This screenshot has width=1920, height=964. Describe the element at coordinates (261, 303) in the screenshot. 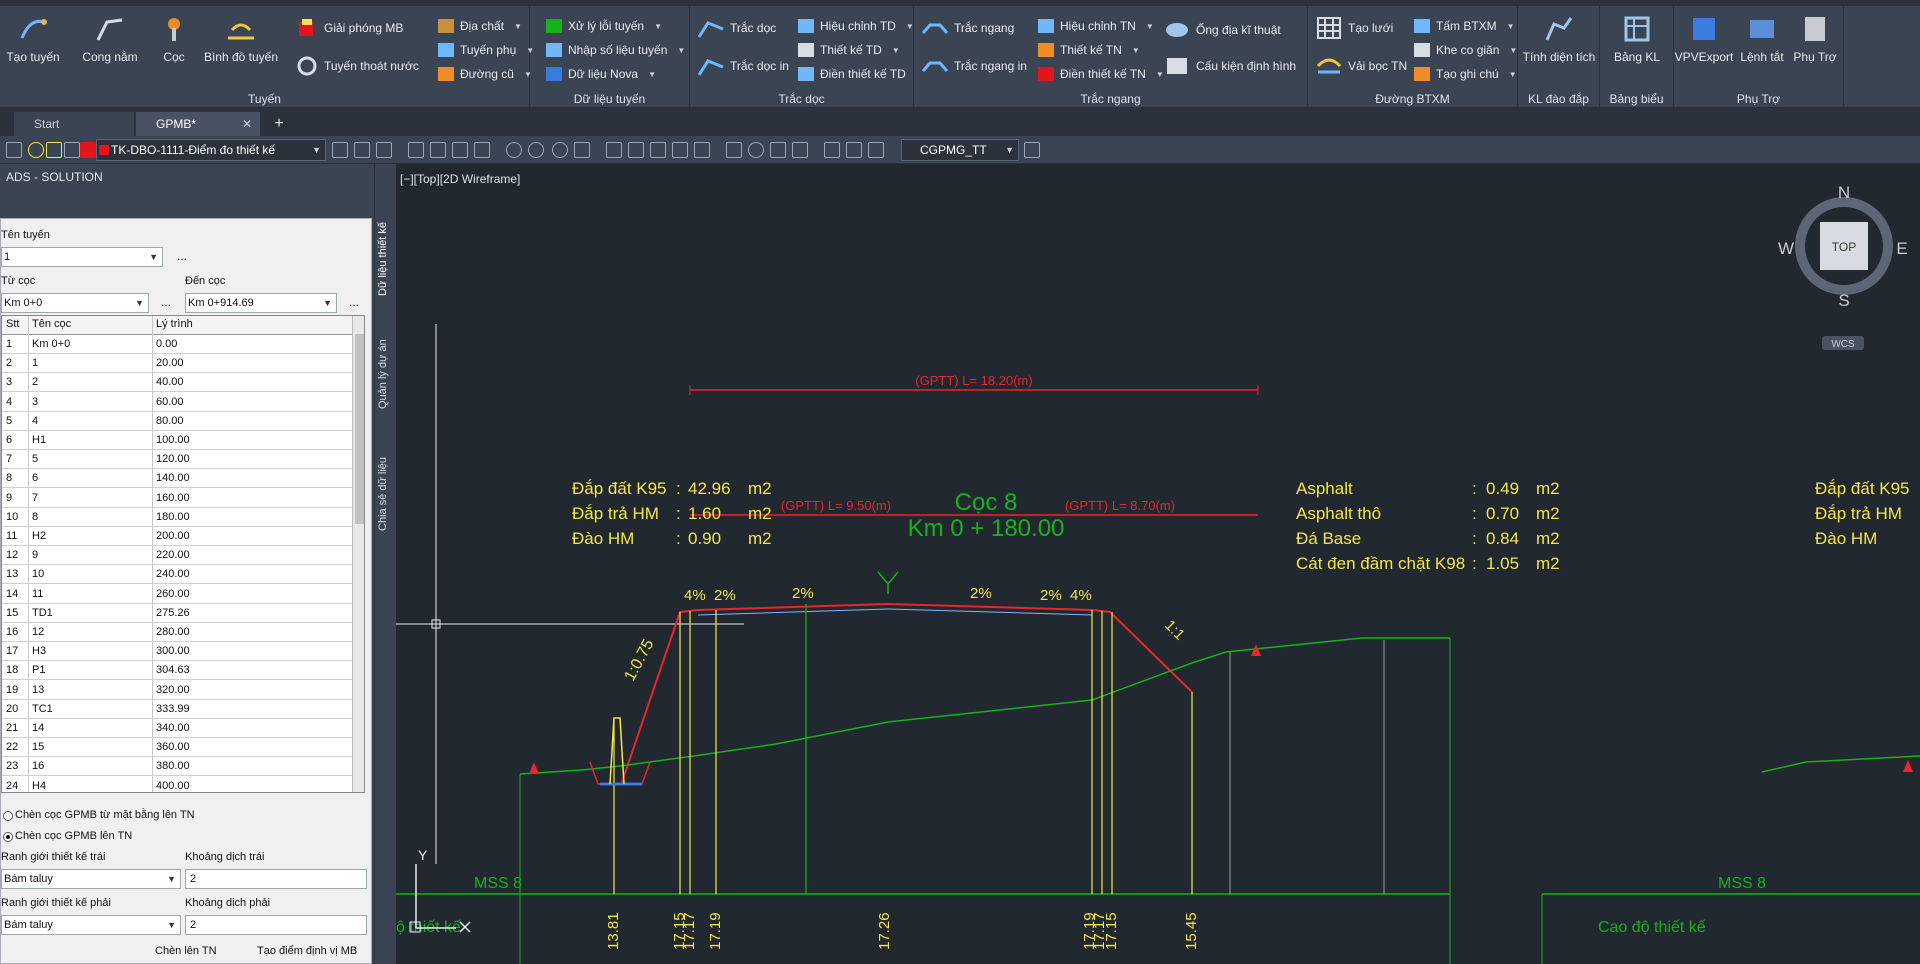

I see `den-coc-combo: Km 0+914.69 ▼` at that location.